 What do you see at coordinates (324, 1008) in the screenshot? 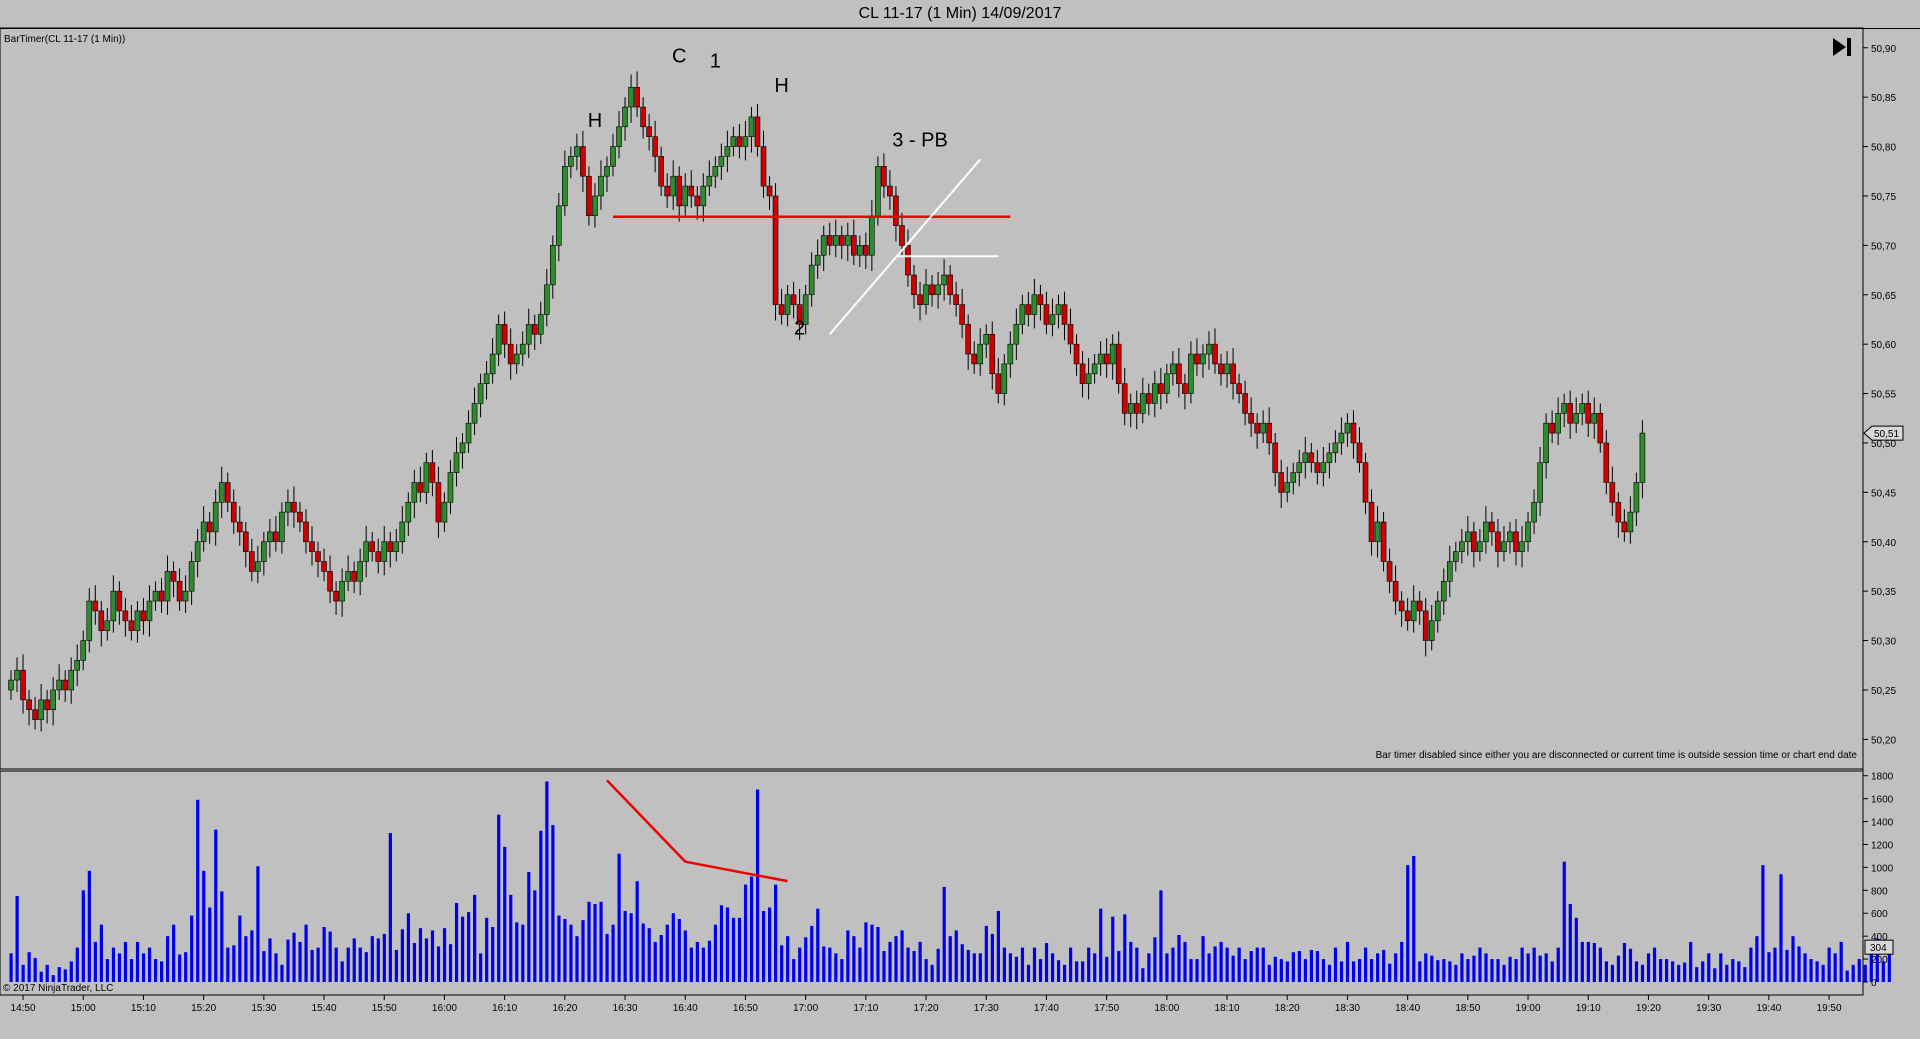
I see `time-tick-label: 15:40` at bounding box center [324, 1008].